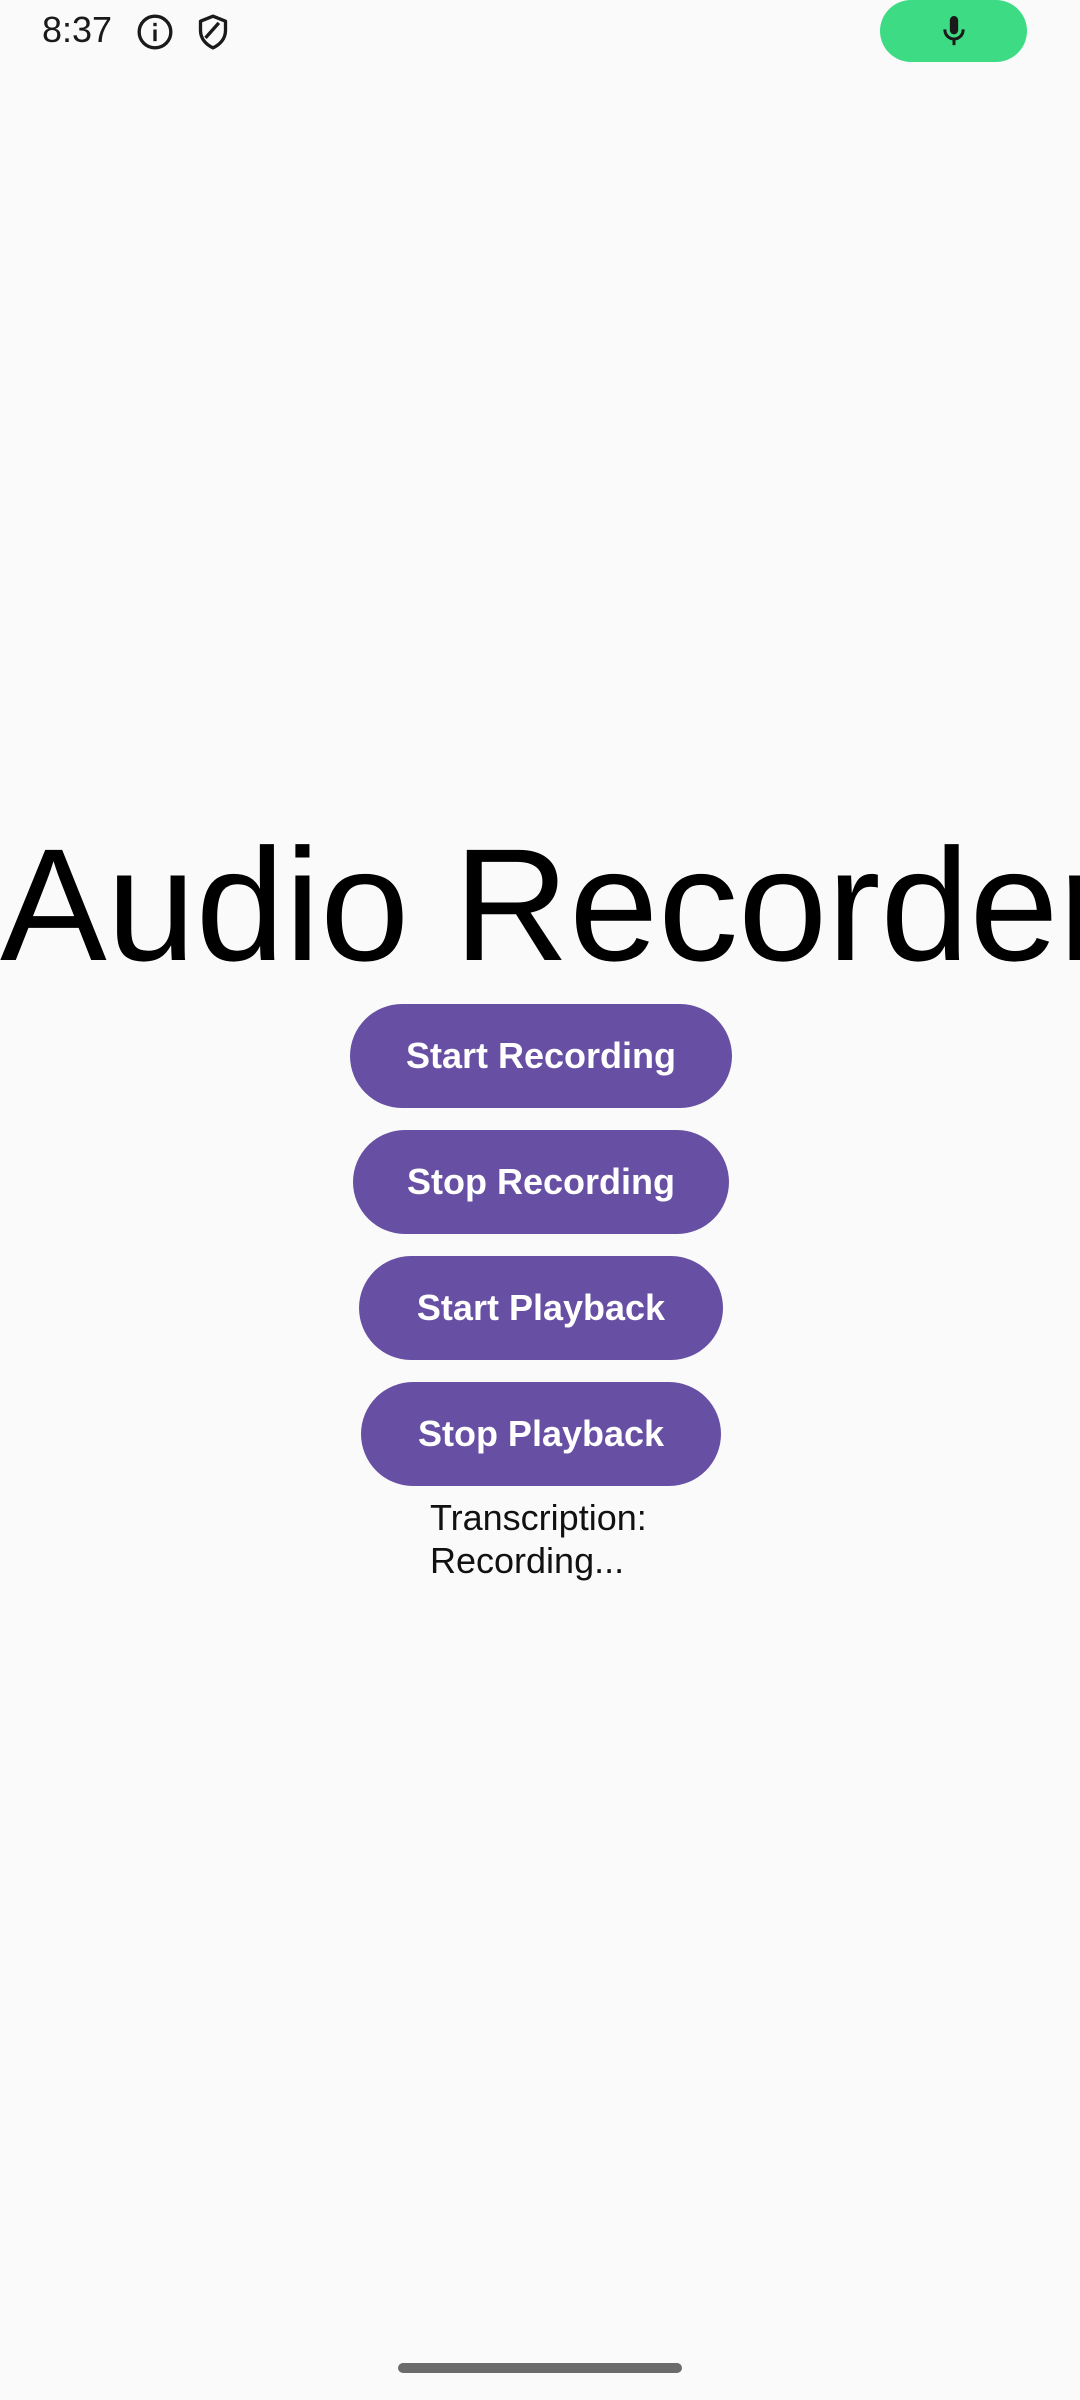  What do you see at coordinates (541, 1182) in the screenshot?
I see `stop-recording-button: Stop Recording` at bounding box center [541, 1182].